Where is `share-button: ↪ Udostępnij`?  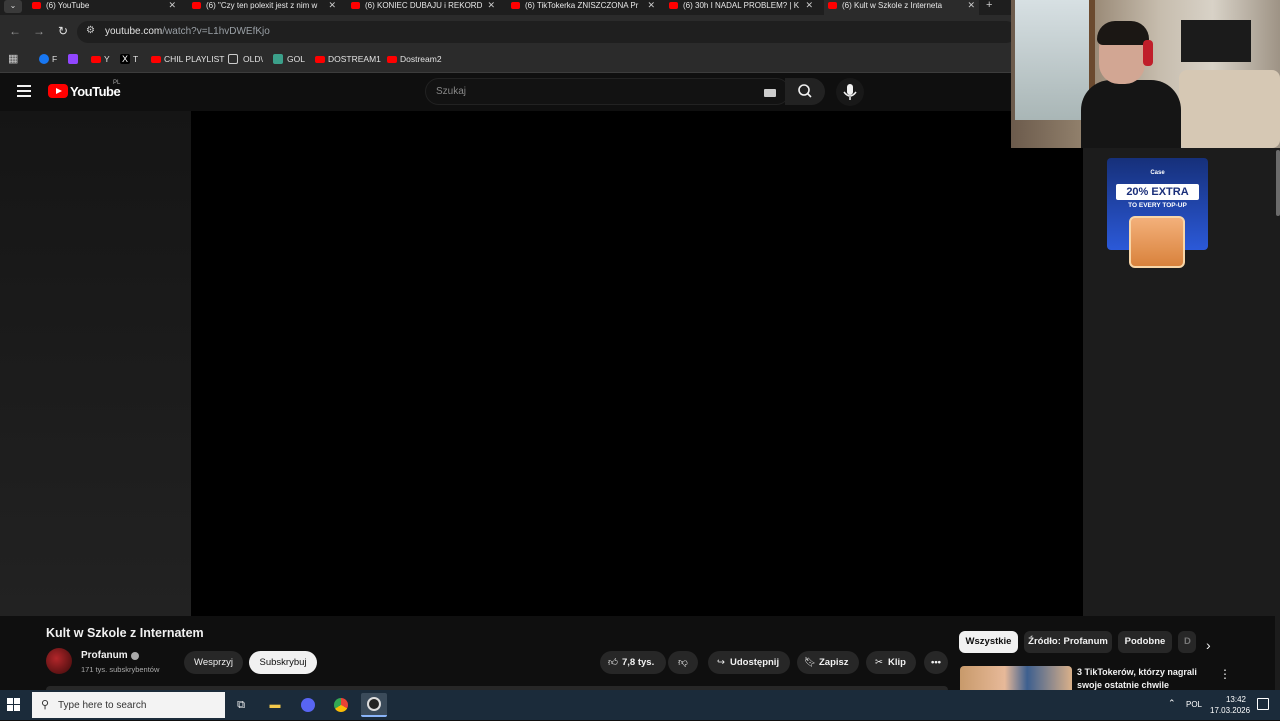 share-button: ↪ Udostępnij is located at coordinates (749, 662).